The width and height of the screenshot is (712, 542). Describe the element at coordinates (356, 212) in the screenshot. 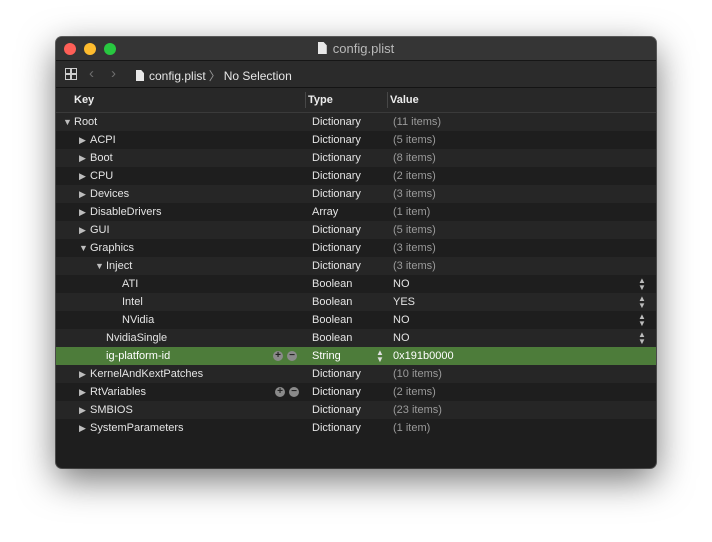

I see `table-row: ▶ DisableDrivers Array (1 item)` at that location.